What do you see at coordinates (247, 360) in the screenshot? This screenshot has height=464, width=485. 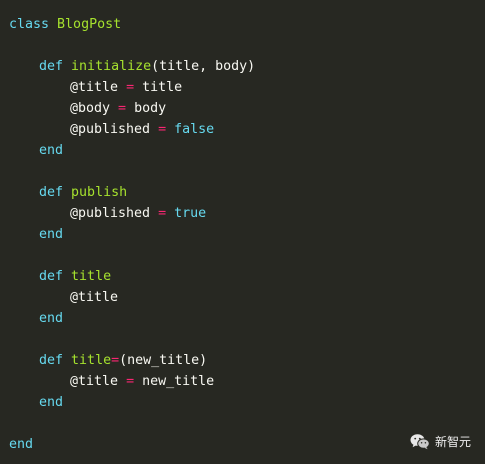 I see `code-line: def title=(new_title)` at bounding box center [247, 360].